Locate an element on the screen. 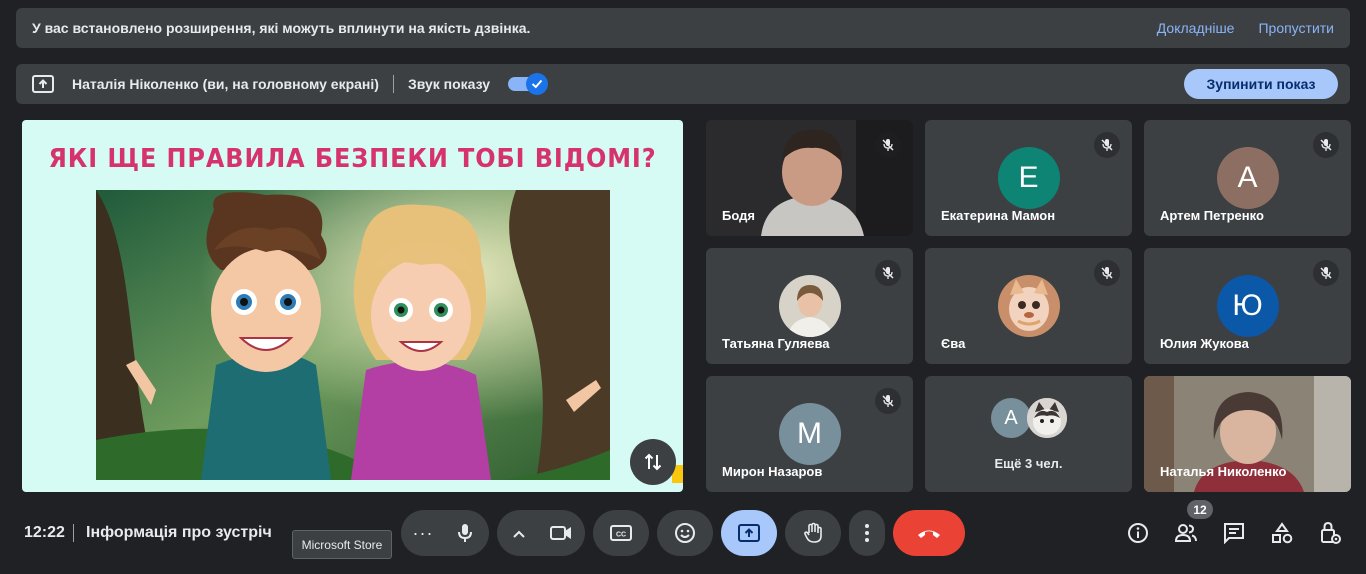 The image size is (1366, 574). learn-more-link: Докладніше is located at coordinates (1196, 28).